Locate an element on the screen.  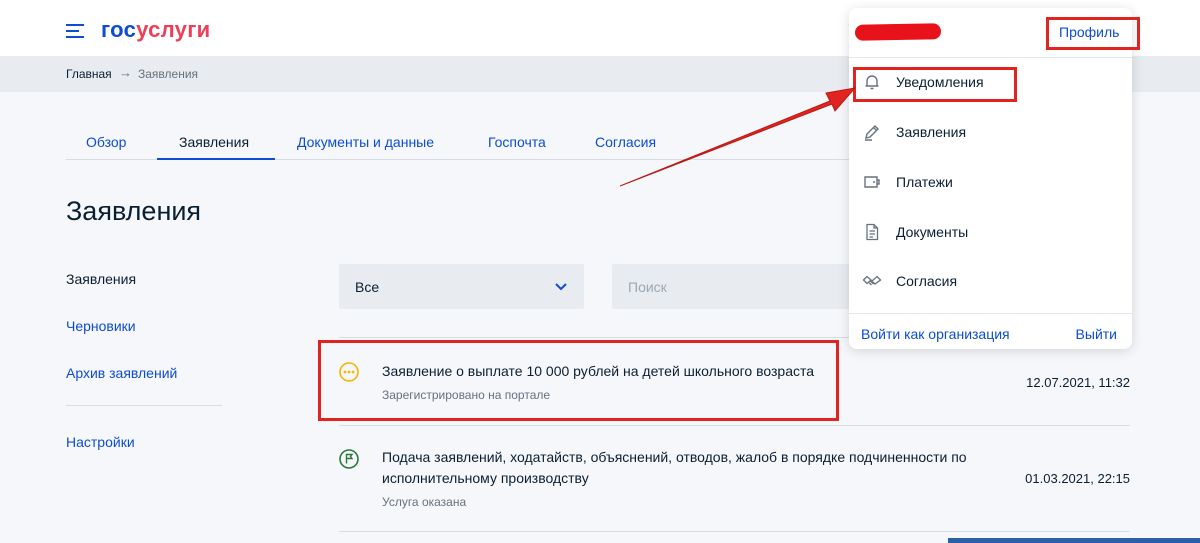
flag-icon is located at coordinates (349, 459).